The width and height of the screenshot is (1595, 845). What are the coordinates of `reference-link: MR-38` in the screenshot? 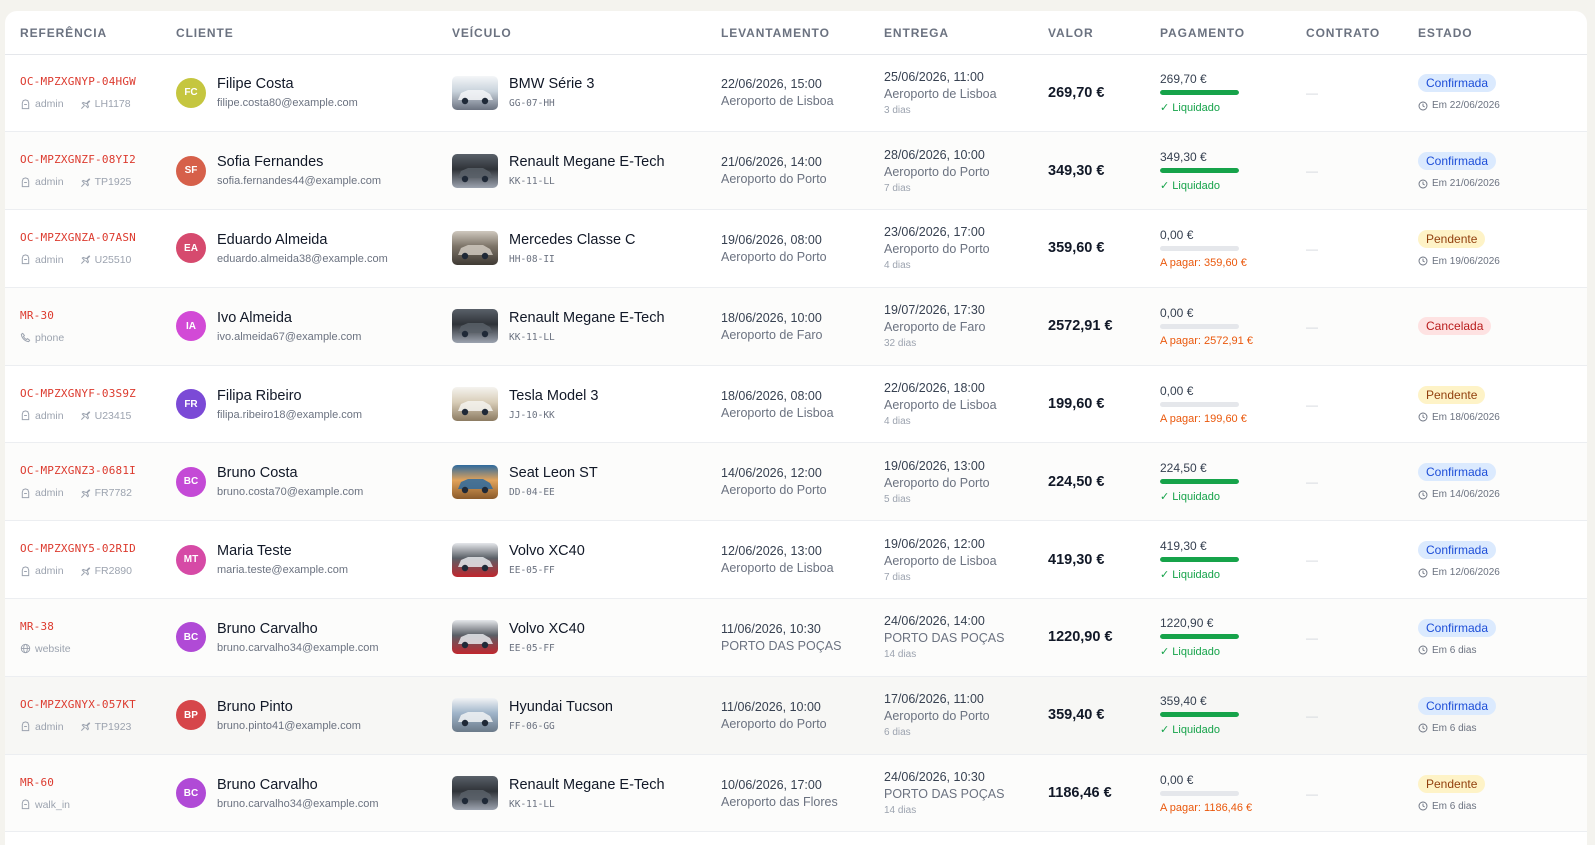 It's located at (98, 626).